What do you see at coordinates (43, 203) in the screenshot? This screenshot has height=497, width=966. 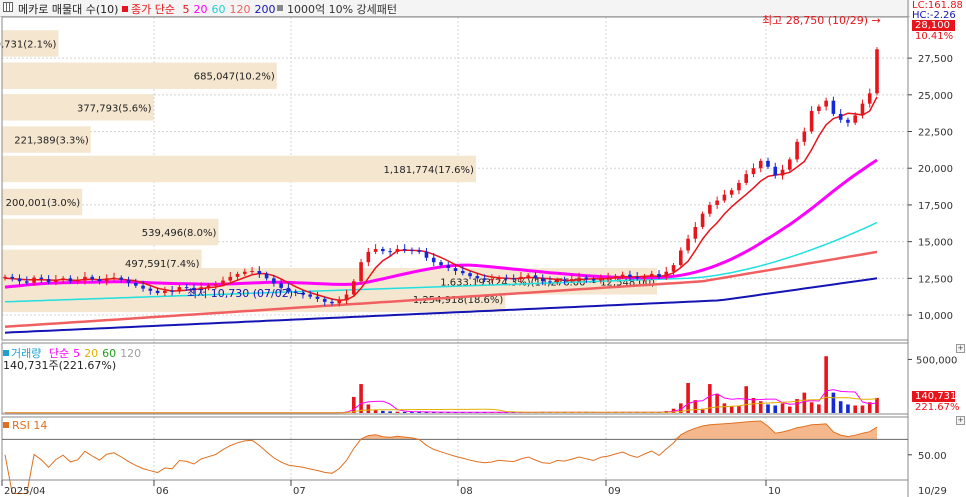 I see `profile-bar-label: 200,001(3.0%)` at bounding box center [43, 203].